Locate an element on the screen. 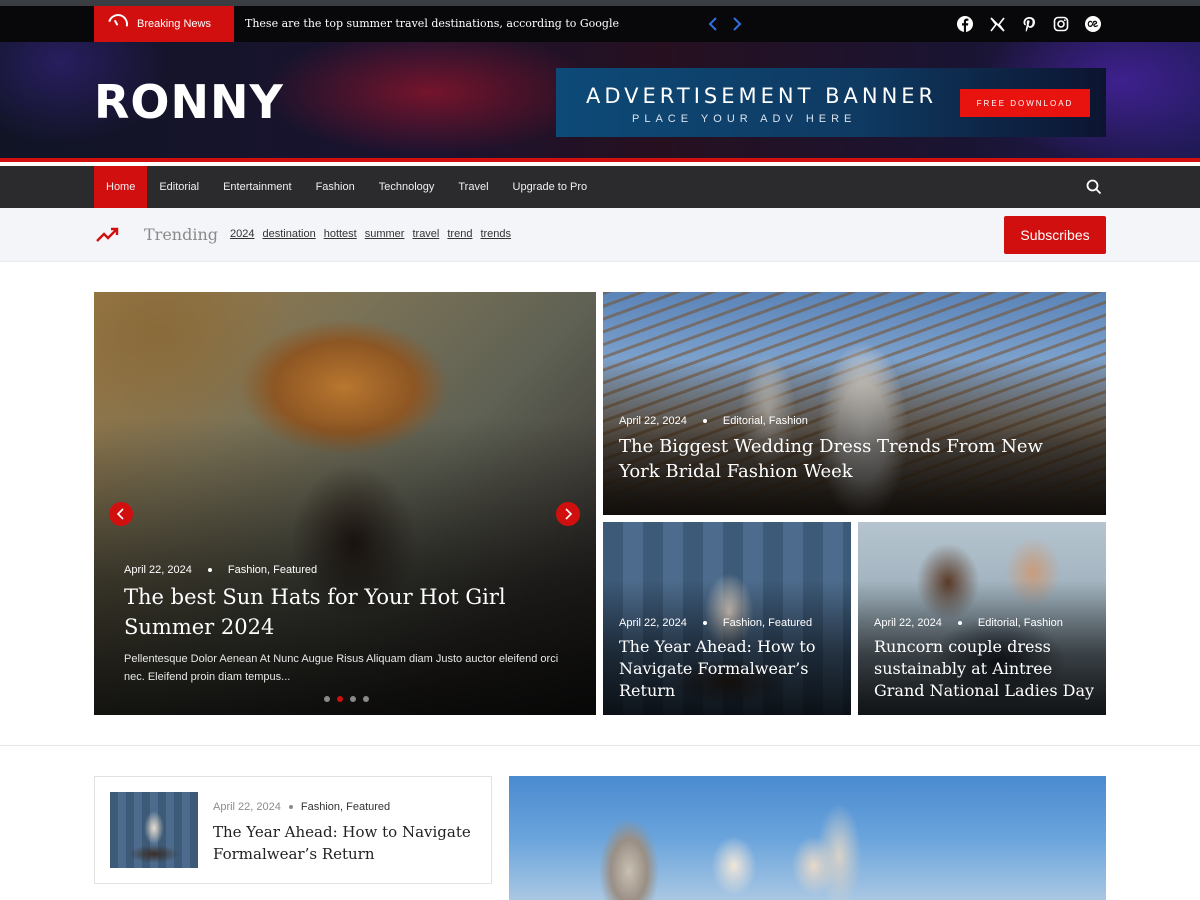 The height and width of the screenshot is (900, 1200). chevron-left-icon is located at coordinates (713, 24).